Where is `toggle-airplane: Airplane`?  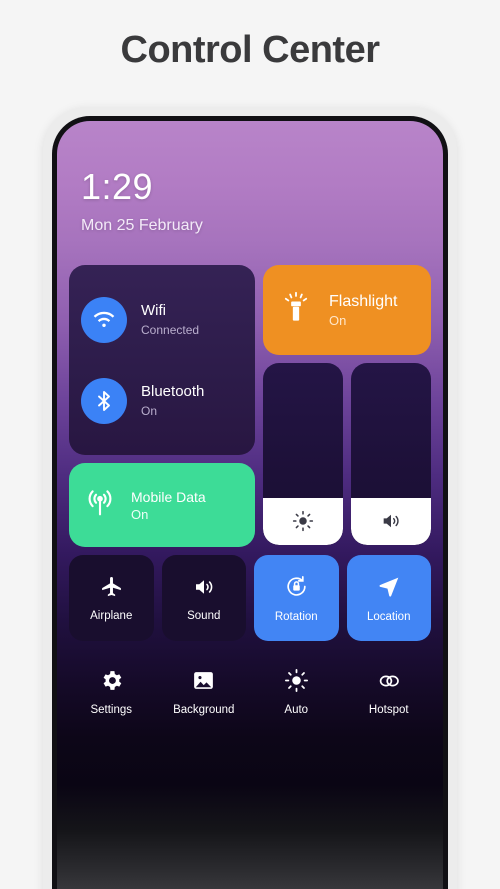
toggle-airplane: Airplane is located at coordinates (111, 598).